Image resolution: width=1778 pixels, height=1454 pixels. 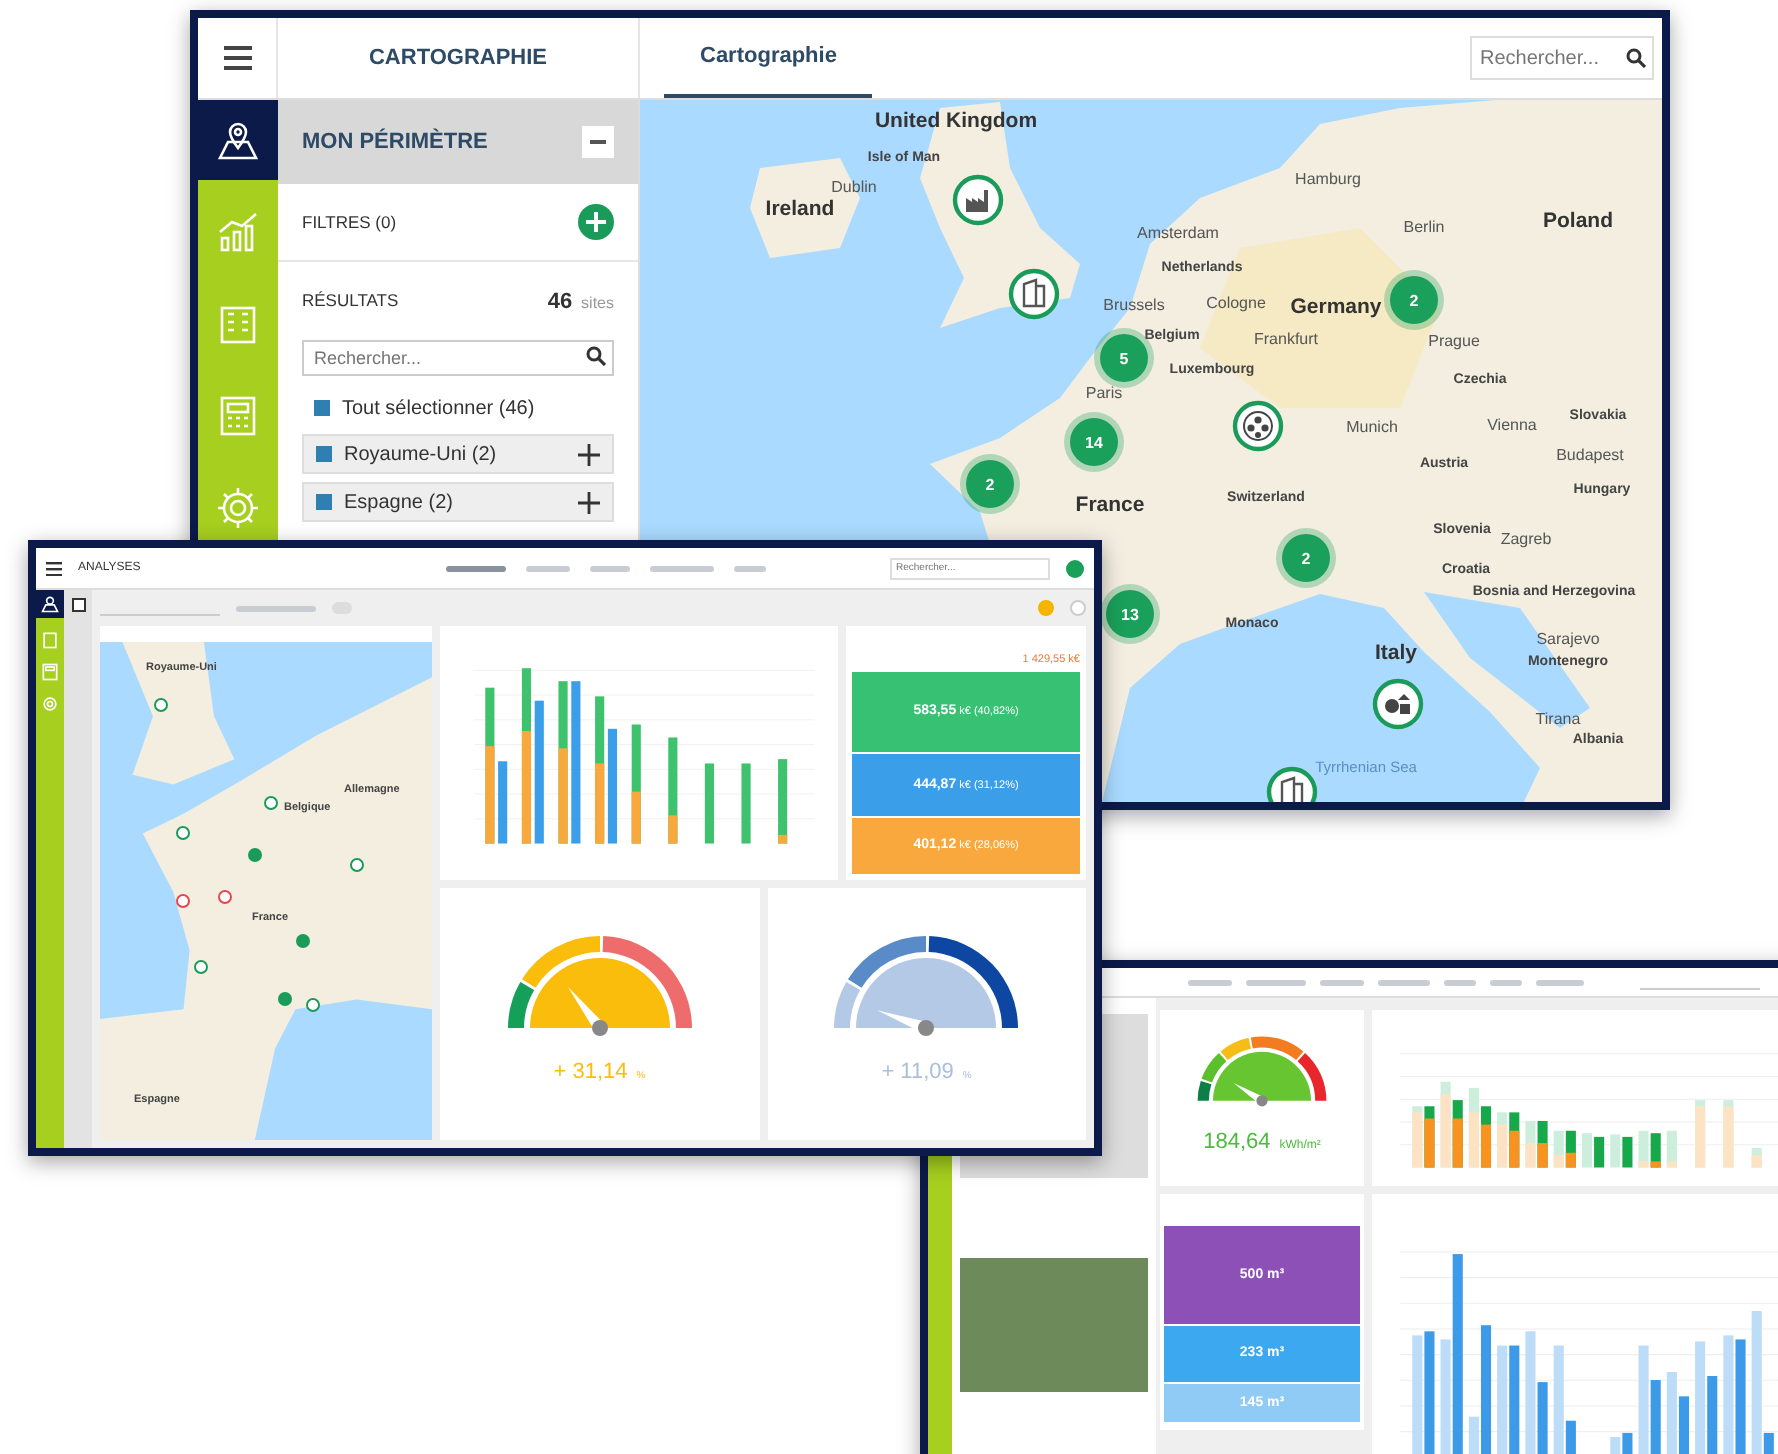 What do you see at coordinates (1262, 1070) in the screenshot?
I see `gauge-drawing` at bounding box center [1262, 1070].